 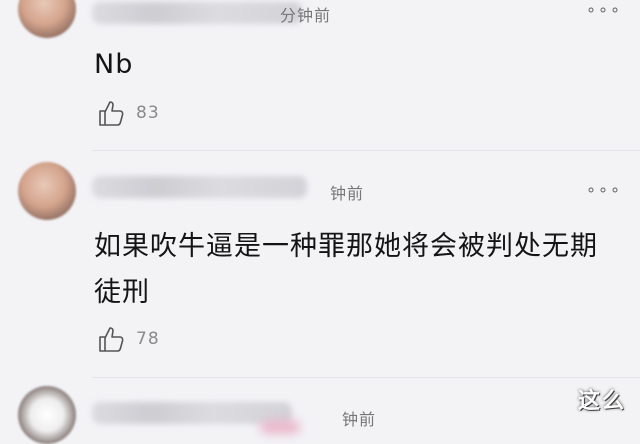 What do you see at coordinates (114, 64) in the screenshot?
I see `comment-text: Nb` at bounding box center [114, 64].